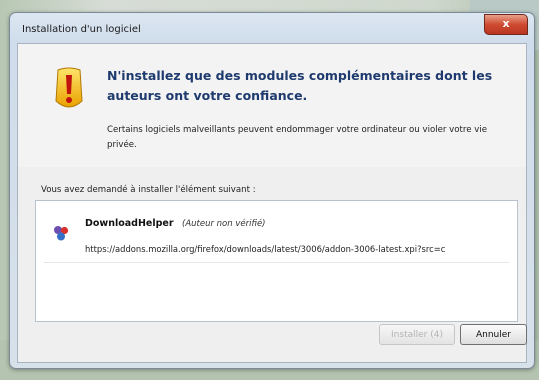 The width and height of the screenshot is (539, 380). What do you see at coordinates (61, 233) in the screenshot?
I see `addon-icon` at bounding box center [61, 233].